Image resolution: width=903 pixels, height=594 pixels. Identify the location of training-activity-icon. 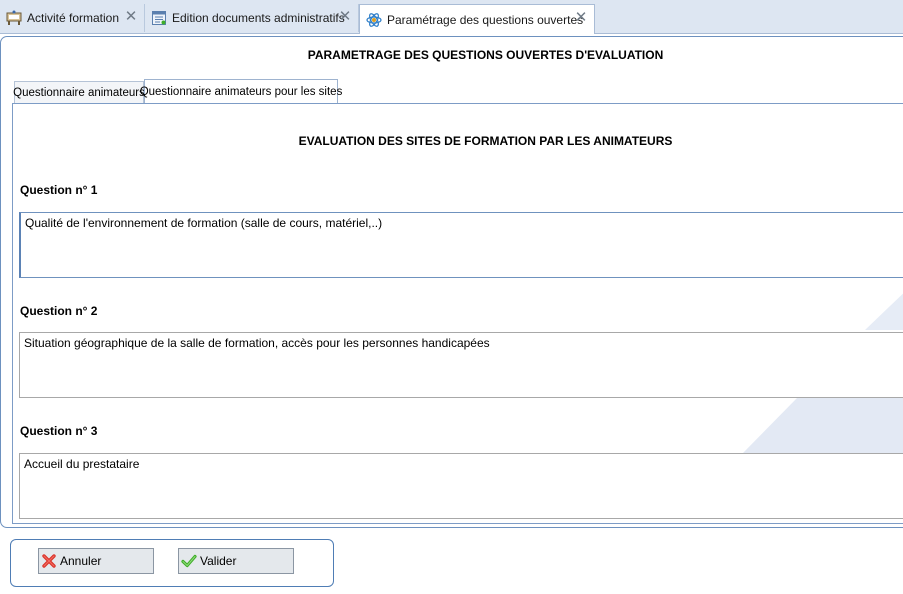
(14, 17).